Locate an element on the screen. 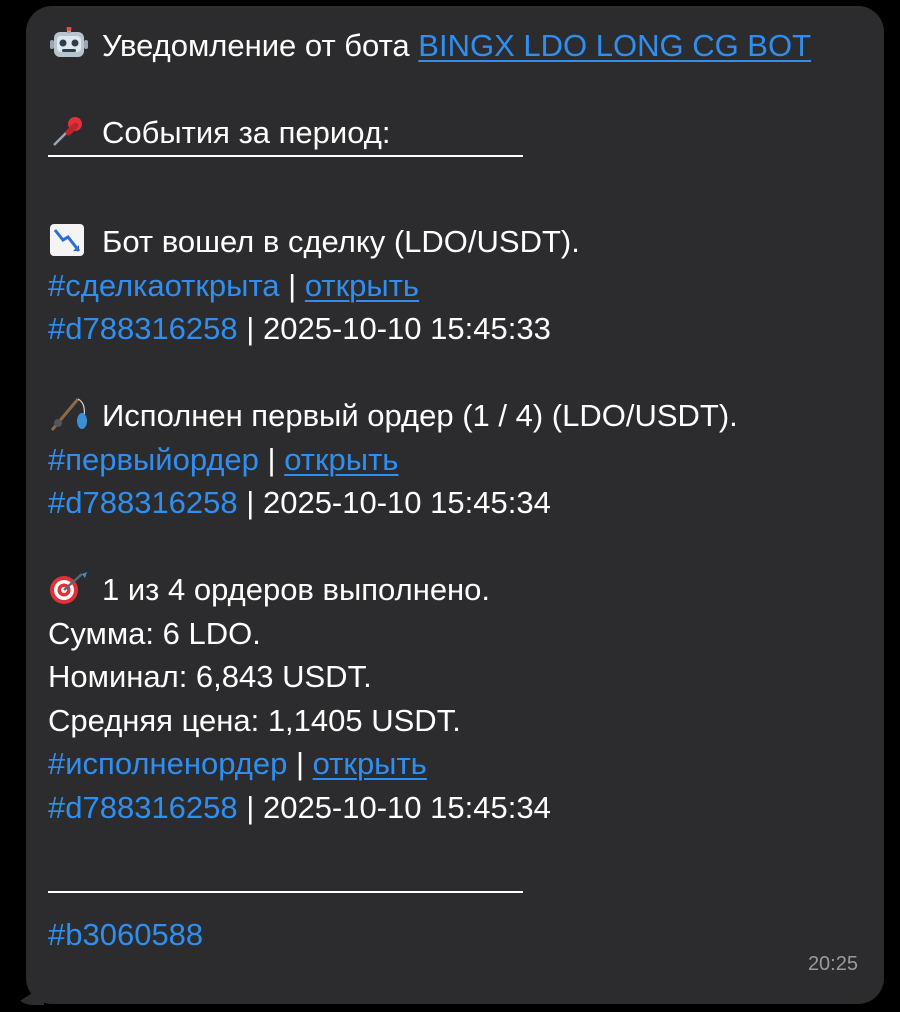  robot-icon is located at coordinates (69, 42).